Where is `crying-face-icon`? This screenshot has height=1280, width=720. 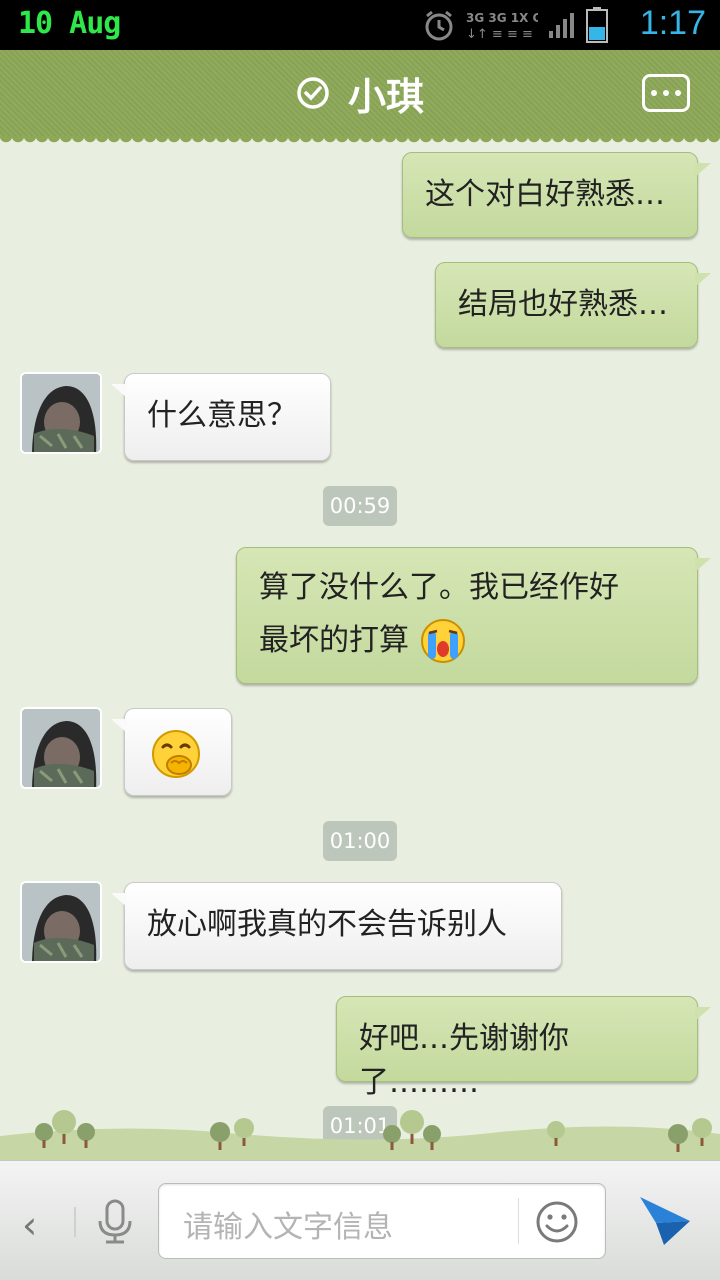 crying-face-icon is located at coordinates (442, 641).